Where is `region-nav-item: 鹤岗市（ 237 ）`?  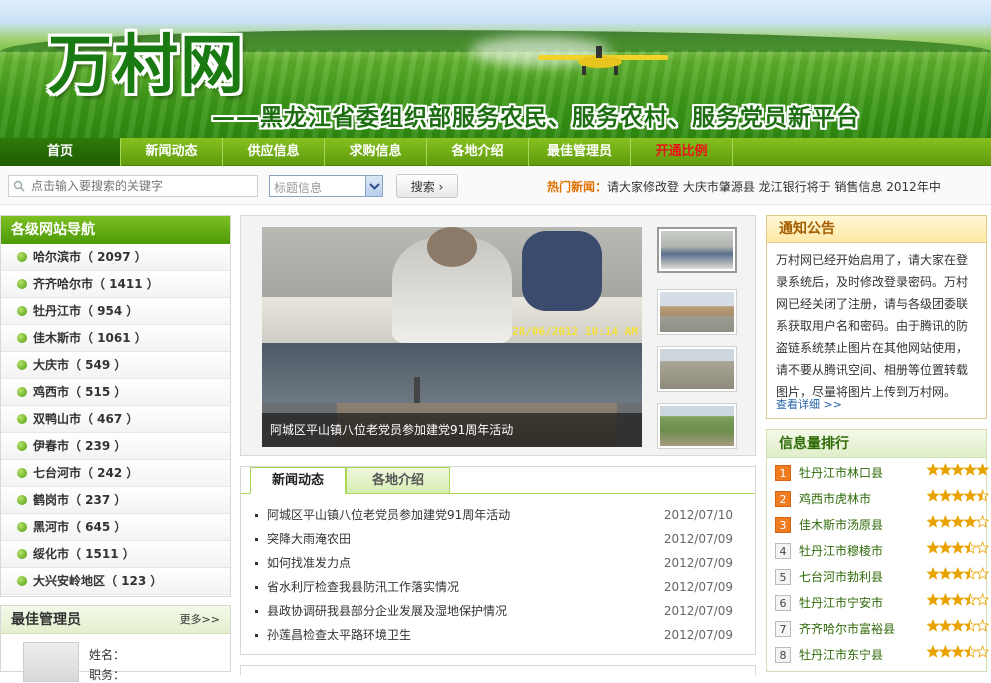 region-nav-item: 鹤岗市（ 237 ） is located at coordinates (115, 500).